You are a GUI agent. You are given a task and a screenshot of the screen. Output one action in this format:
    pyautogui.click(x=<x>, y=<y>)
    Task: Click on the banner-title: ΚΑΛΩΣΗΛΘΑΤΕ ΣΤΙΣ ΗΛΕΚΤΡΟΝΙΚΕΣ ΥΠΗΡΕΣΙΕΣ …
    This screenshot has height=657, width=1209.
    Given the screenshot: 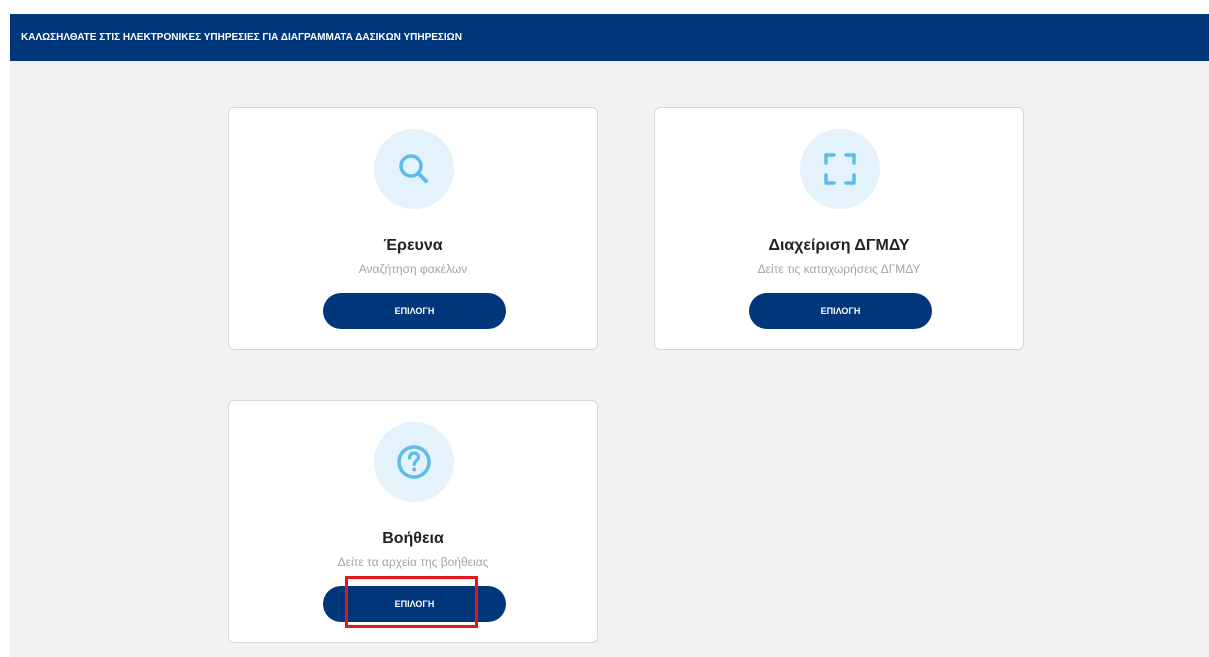 What is the action you would take?
    pyautogui.click(x=241, y=37)
    